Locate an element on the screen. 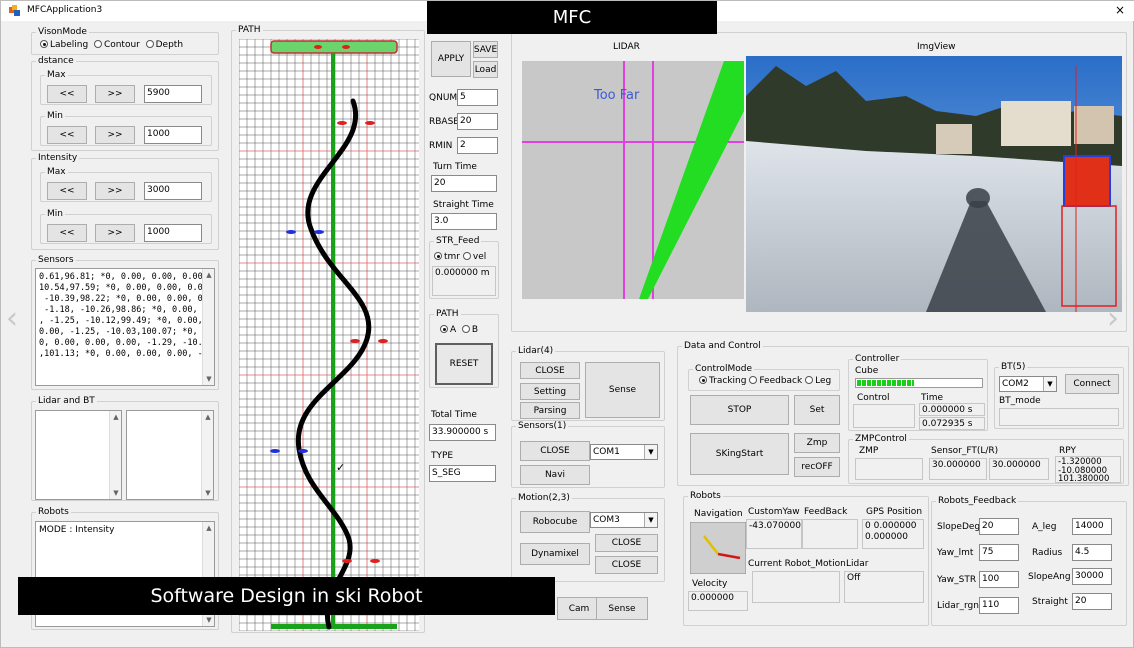 The height and width of the screenshot is (648, 1134). intensity-min-inc-button: >> is located at coordinates (115, 233).